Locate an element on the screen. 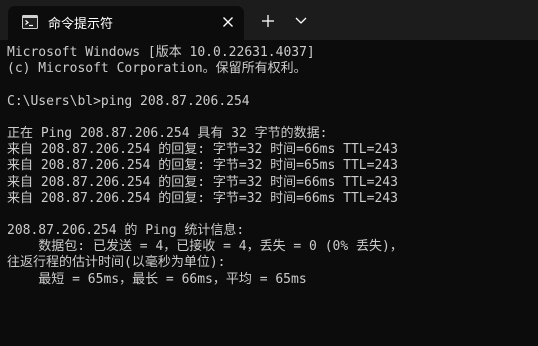 The image size is (538, 346). console-line: 正在 Ping 208.87.206.254 具有 32 字节的数据: is located at coordinates (167, 133).